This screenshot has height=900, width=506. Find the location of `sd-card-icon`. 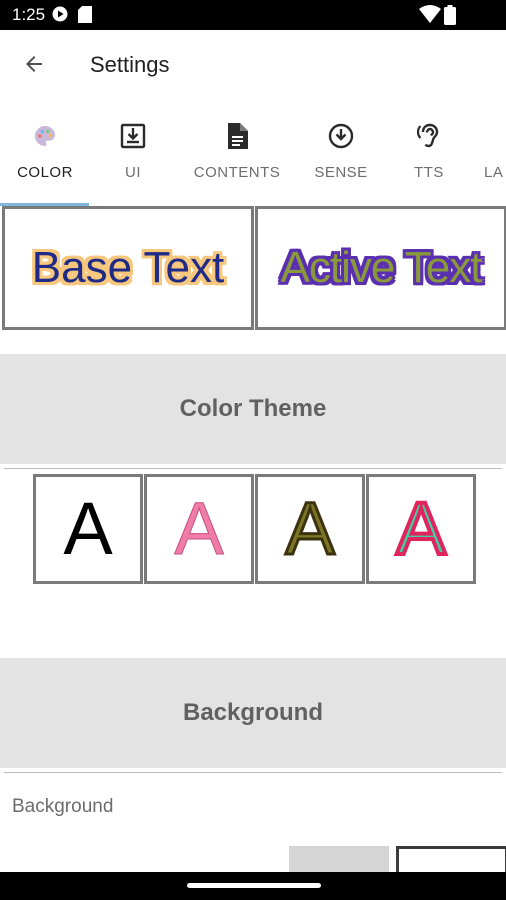

sd-card-icon is located at coordinates (85, 17).